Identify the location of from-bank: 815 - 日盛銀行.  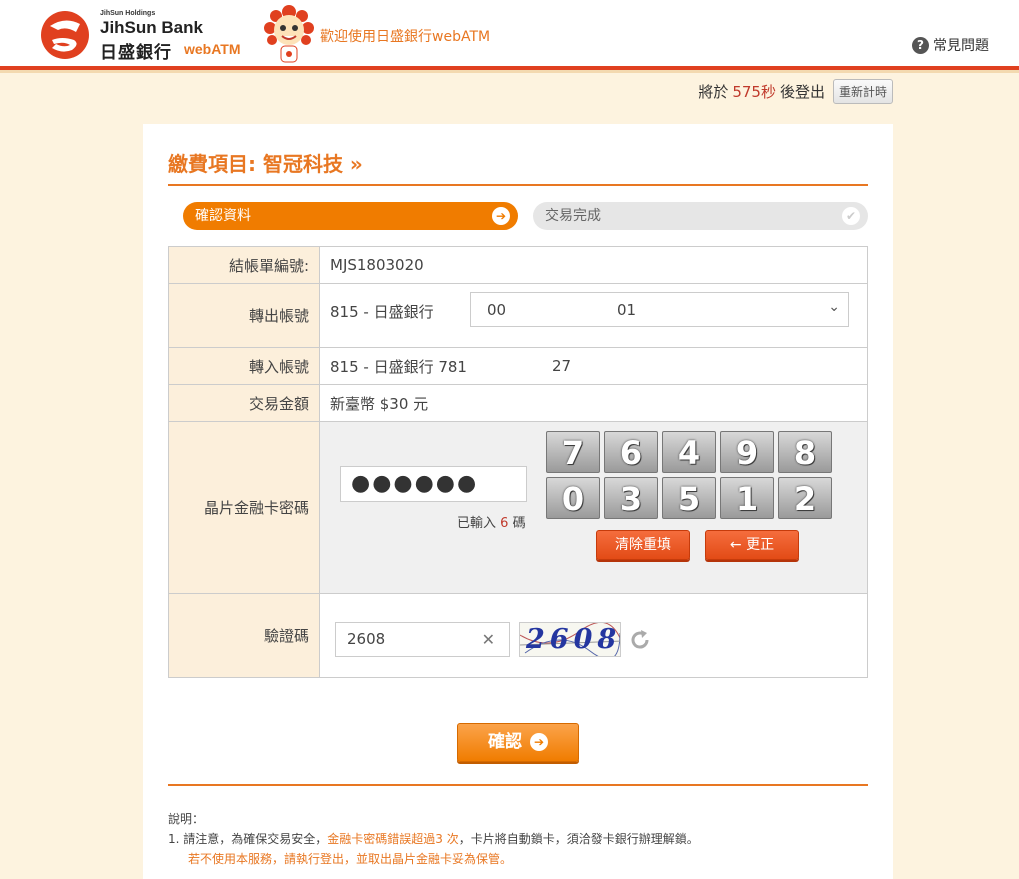
(382, 312).